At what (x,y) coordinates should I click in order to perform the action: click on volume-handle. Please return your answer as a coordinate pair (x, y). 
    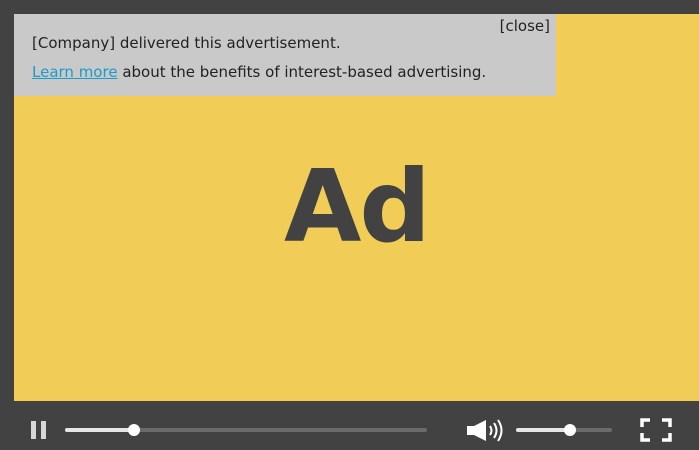
    Looking at the image, I should click on (569, 430).